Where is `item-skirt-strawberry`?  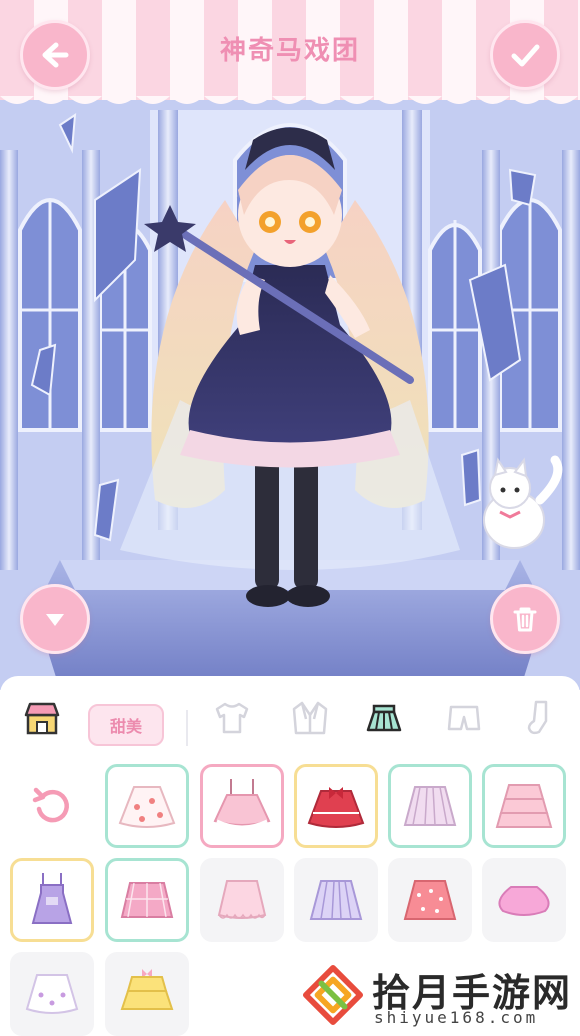 item-skirt-strawberry is located at coordinates (147, 806).